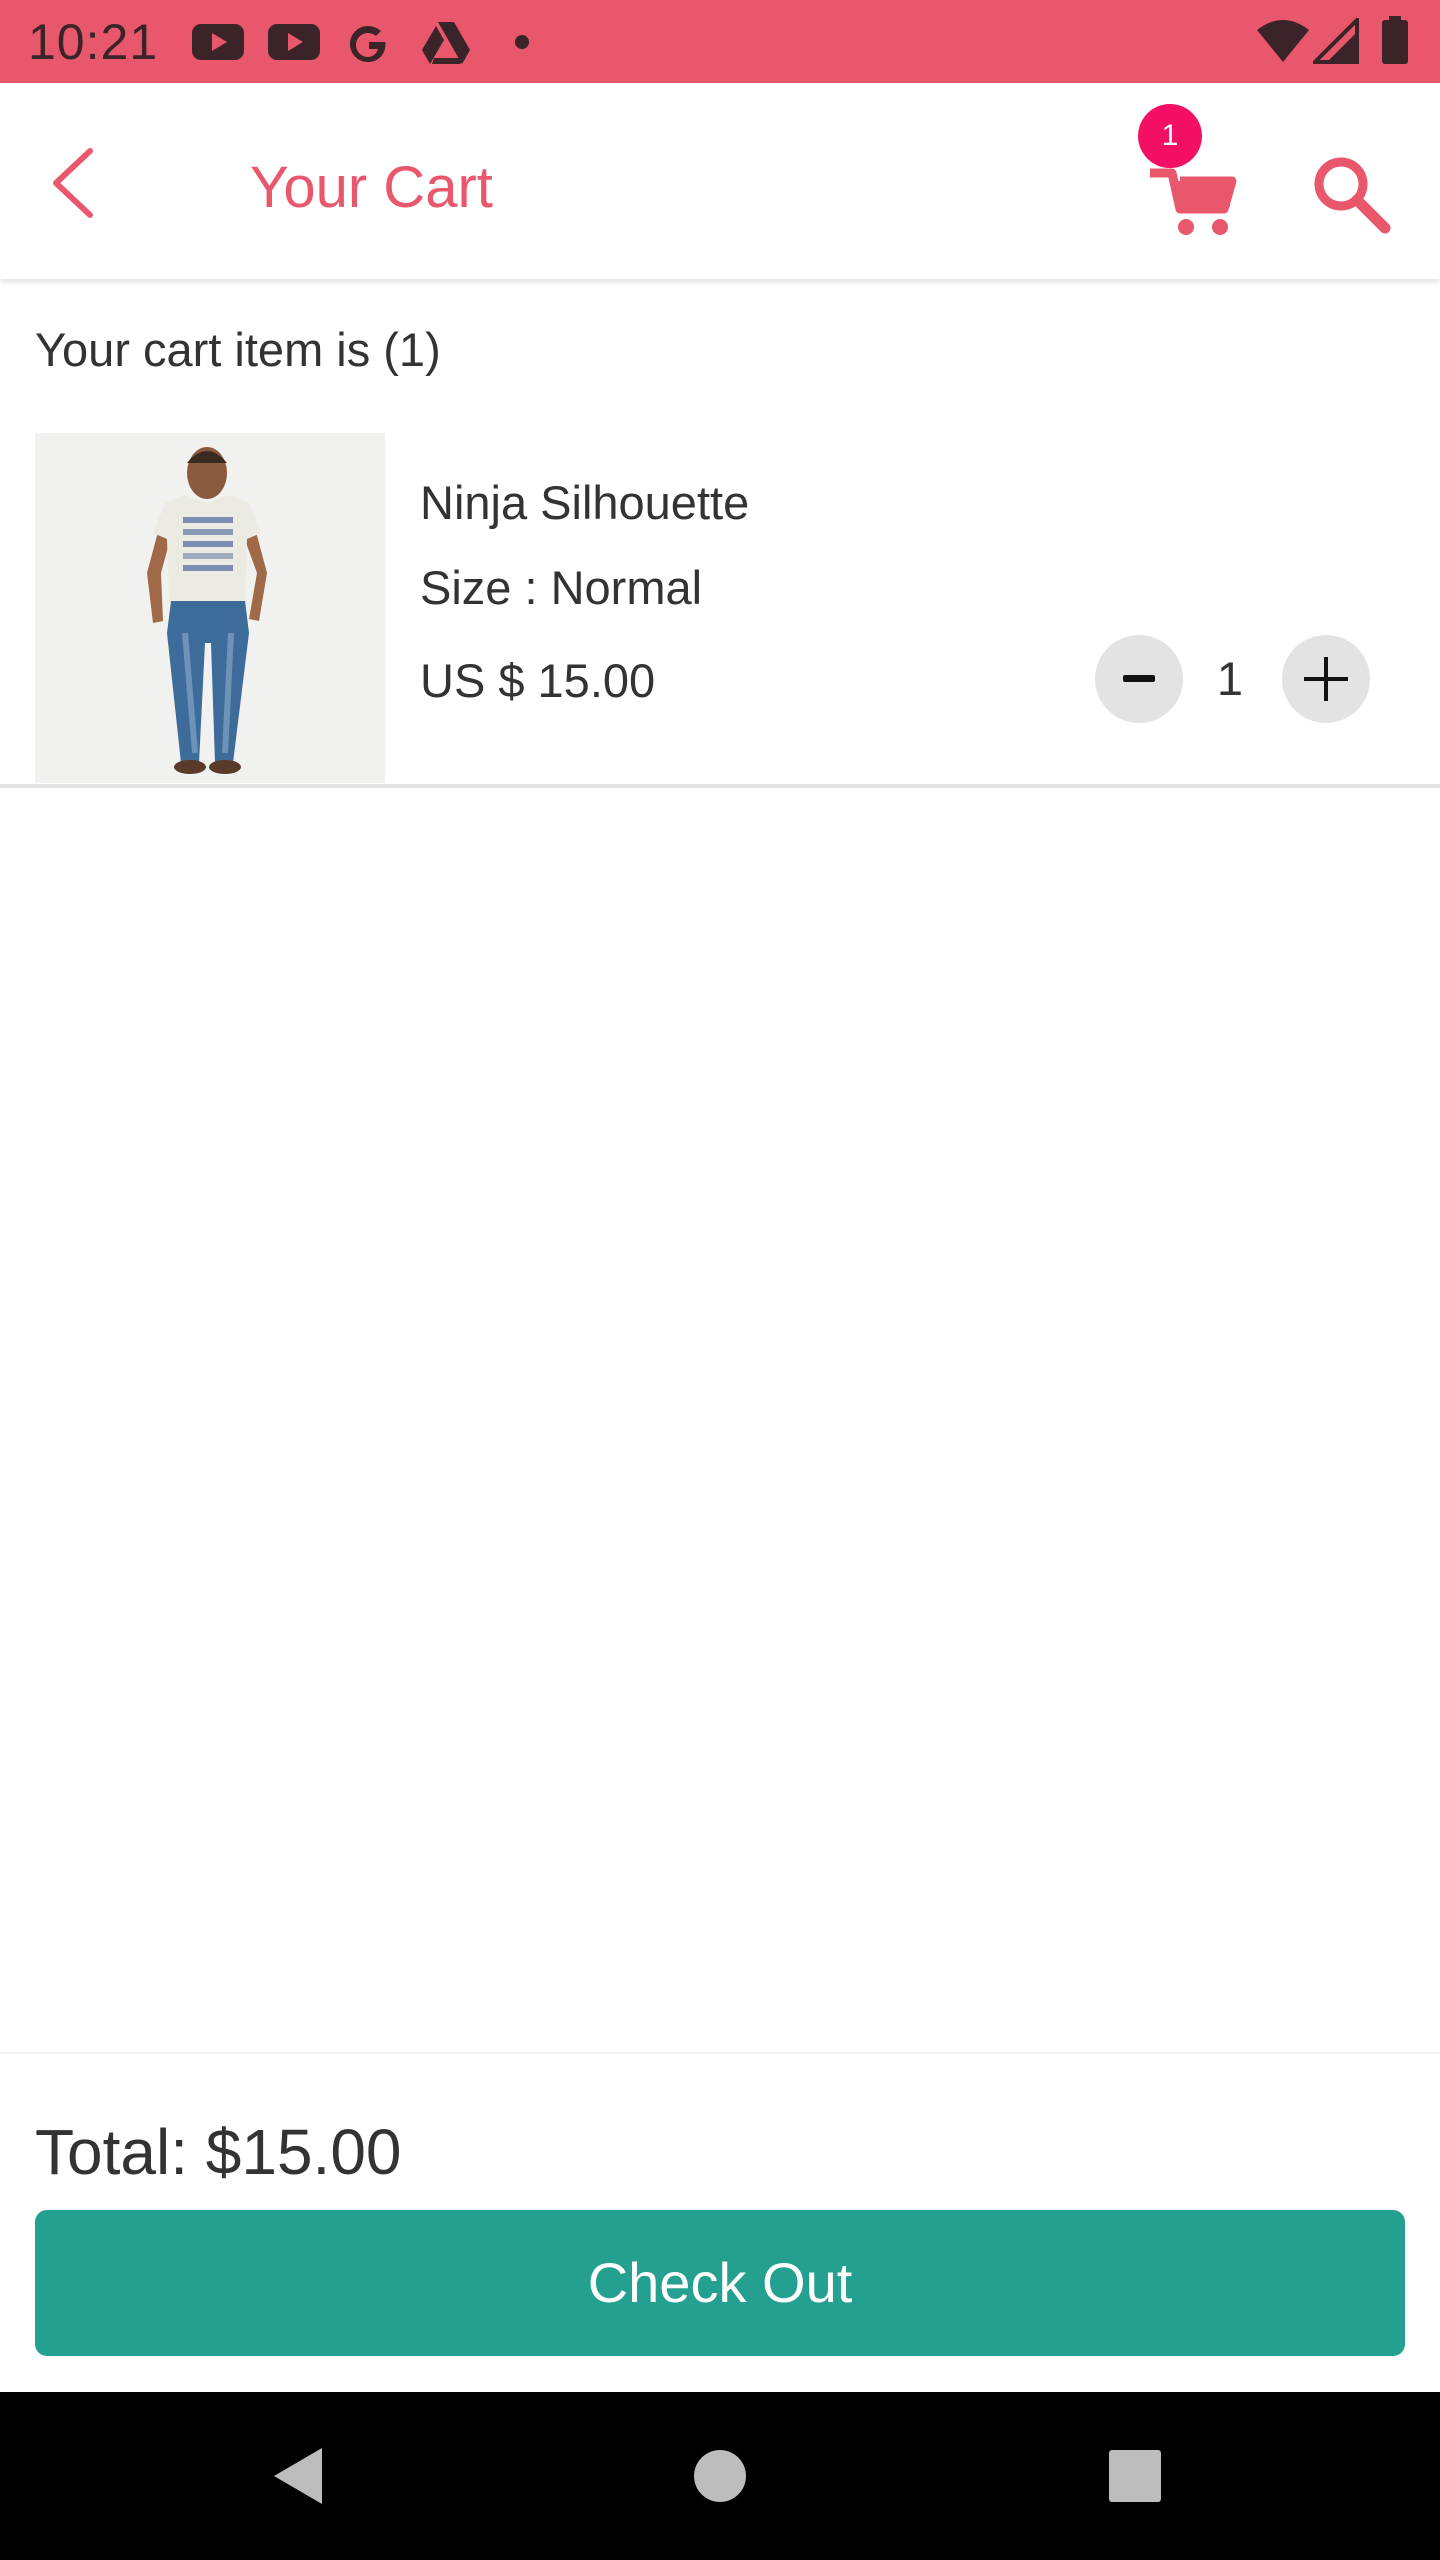 Image resolution: width=1440 pixels, height=2560 pixels. Describe the element at coordinates (720, 181) in the screenshot. I see `app-bar: Your Cart` at that location.